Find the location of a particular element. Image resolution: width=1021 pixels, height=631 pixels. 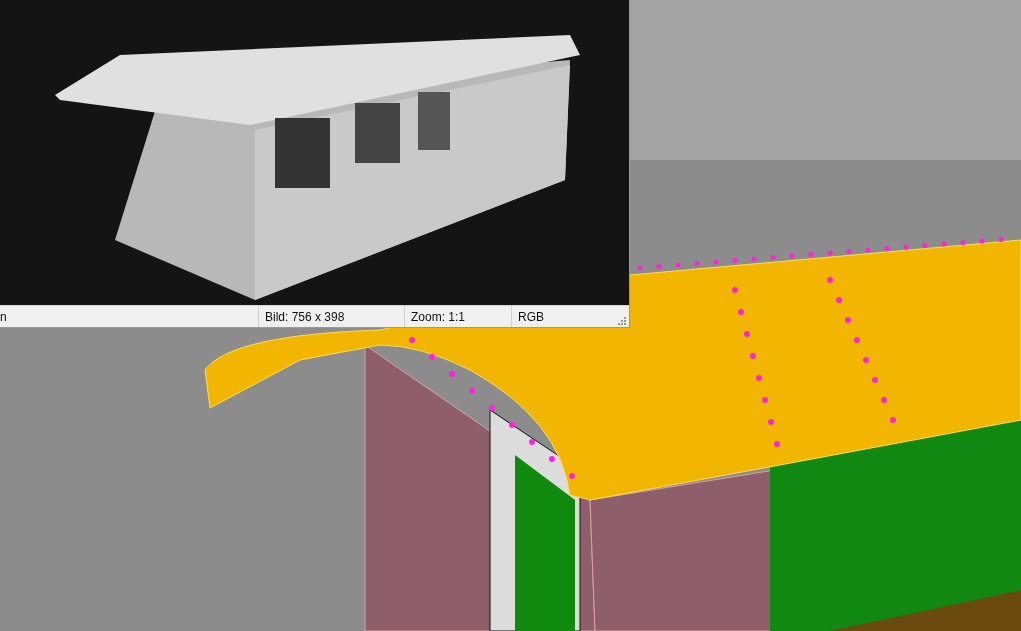

status-text: n is located at coordinates (4, 317).